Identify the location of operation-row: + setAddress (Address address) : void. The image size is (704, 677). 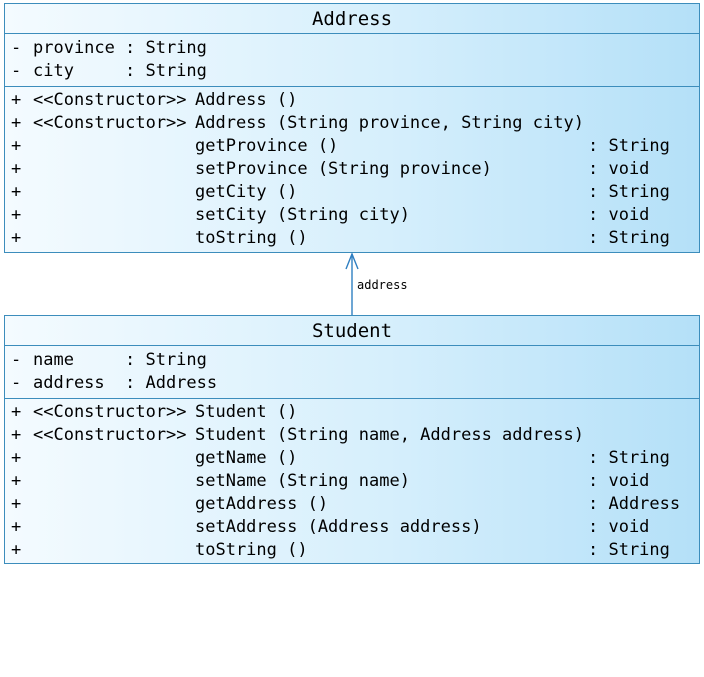
(352, 527).